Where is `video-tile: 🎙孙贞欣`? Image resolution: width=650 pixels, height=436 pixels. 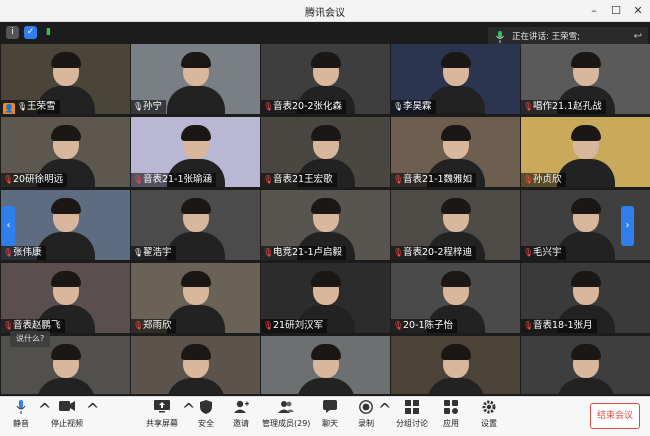 video-tile: 🎙孙贞欣 is located at coordinates (585, 152).